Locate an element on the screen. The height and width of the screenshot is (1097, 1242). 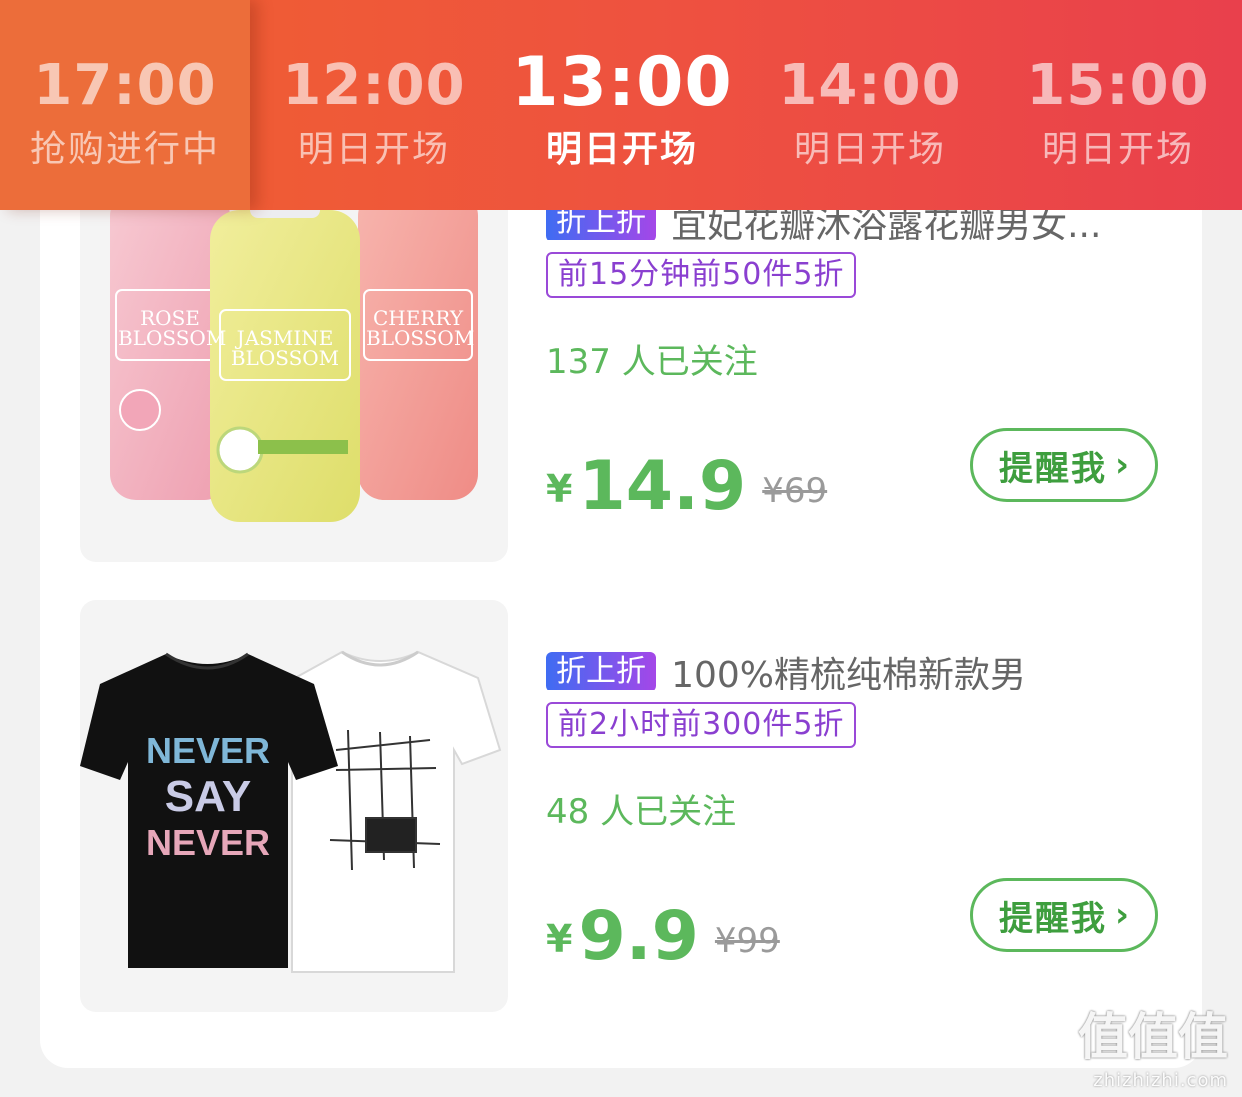
tab-time: 14:00 is located at coordinates (870, 85).